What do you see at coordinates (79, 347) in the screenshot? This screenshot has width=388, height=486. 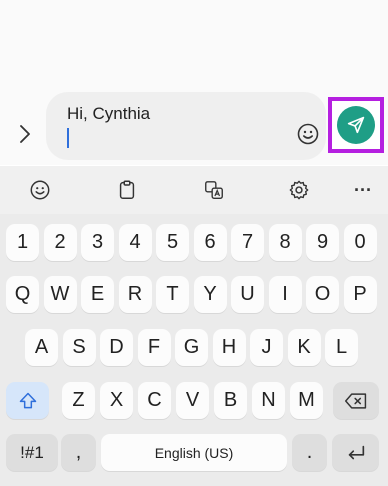 I see `key-s: S` at bounding box center [79, 347].